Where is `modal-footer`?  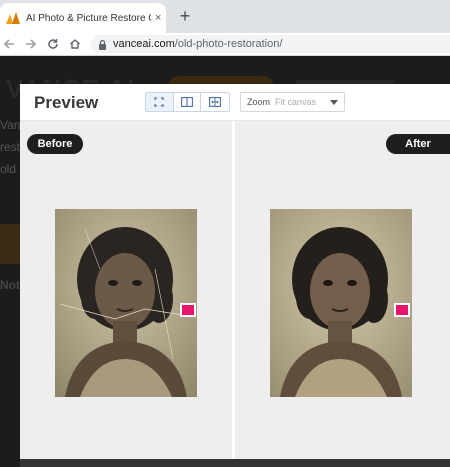 modal-footer is located at coordinates (235, 463).